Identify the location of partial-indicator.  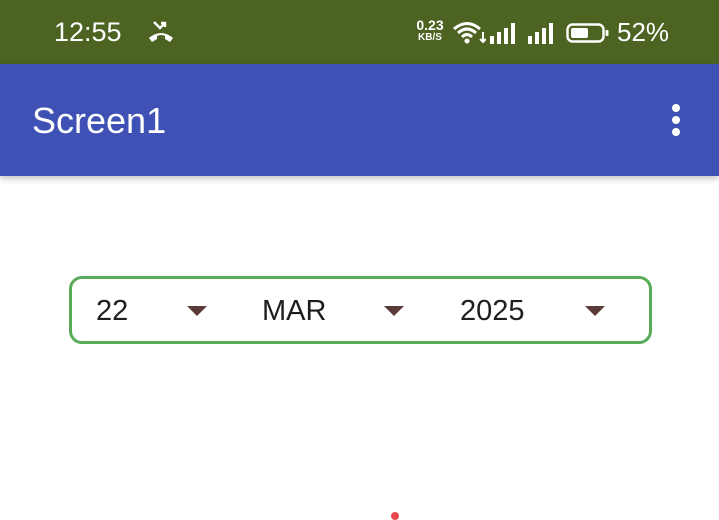
(395, 516).